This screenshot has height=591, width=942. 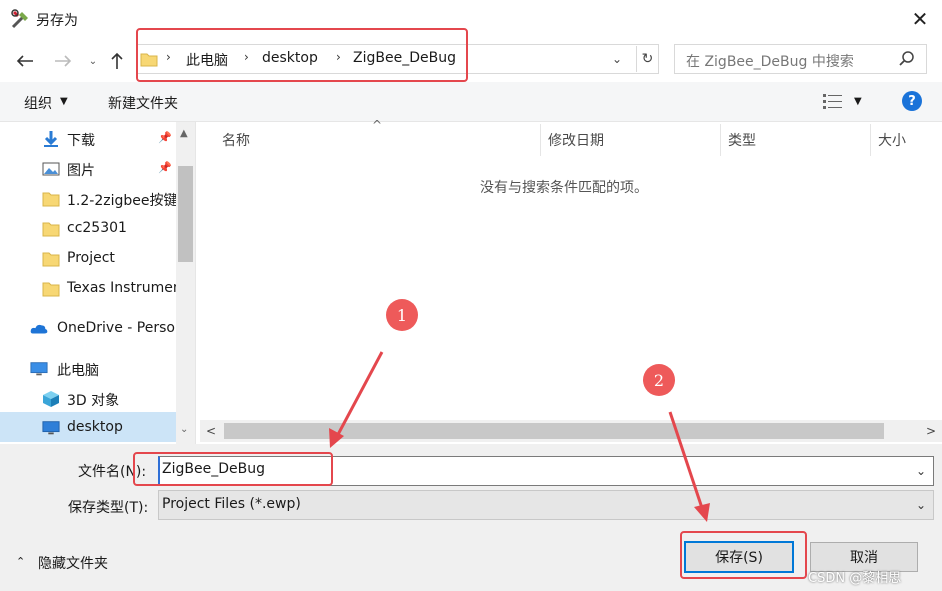 I want to click on download-icon, so click(x=51, y=139).